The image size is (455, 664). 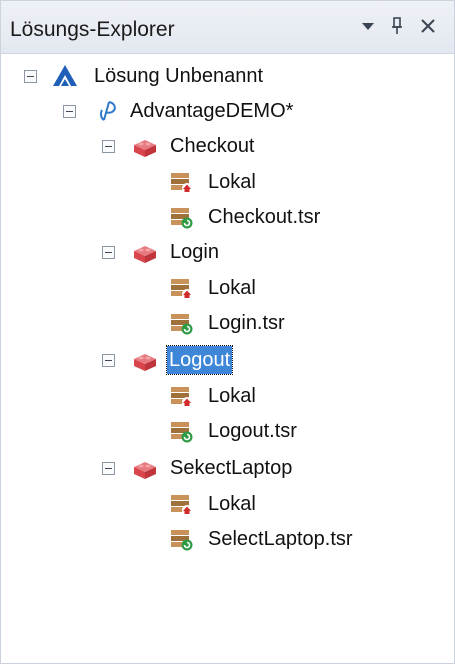 What do you see at coordinates (65, 76) in the screenshot?
I see `solution-icon` at bounding box center [65, 76].